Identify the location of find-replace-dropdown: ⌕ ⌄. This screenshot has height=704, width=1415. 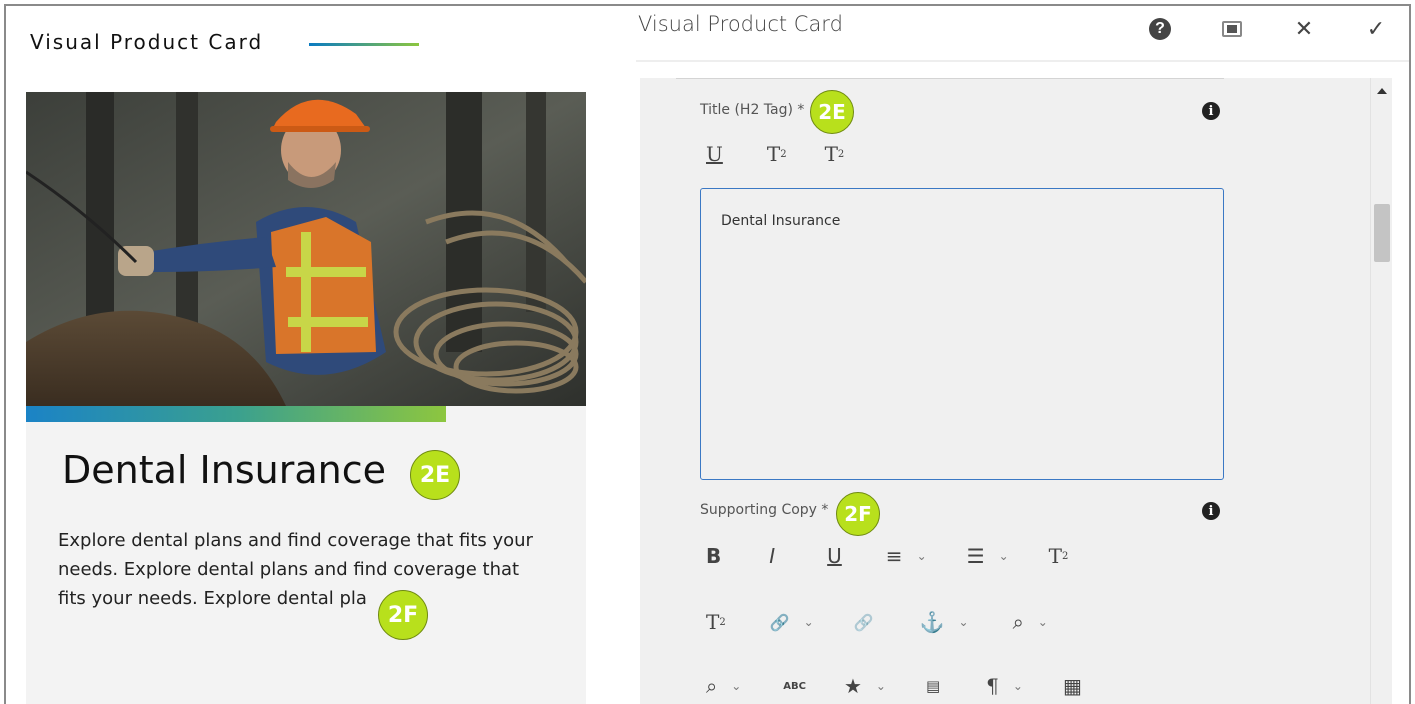
(723, 686).